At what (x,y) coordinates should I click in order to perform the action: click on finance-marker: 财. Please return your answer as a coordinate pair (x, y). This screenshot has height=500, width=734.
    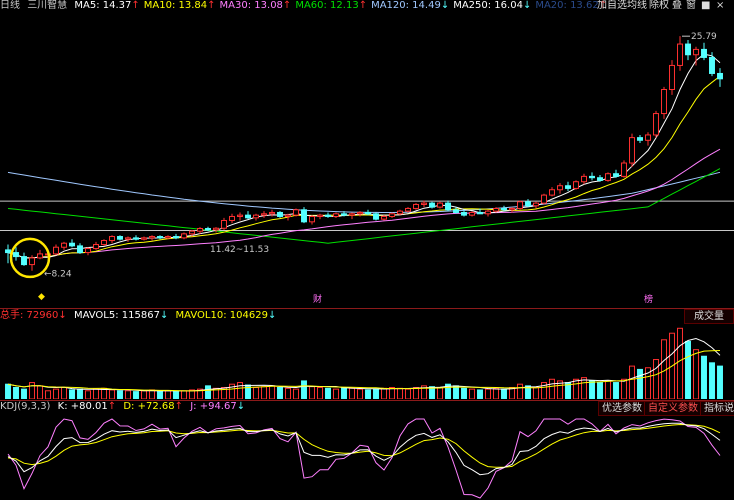
    Looking at the image, I should click on (317, 299).